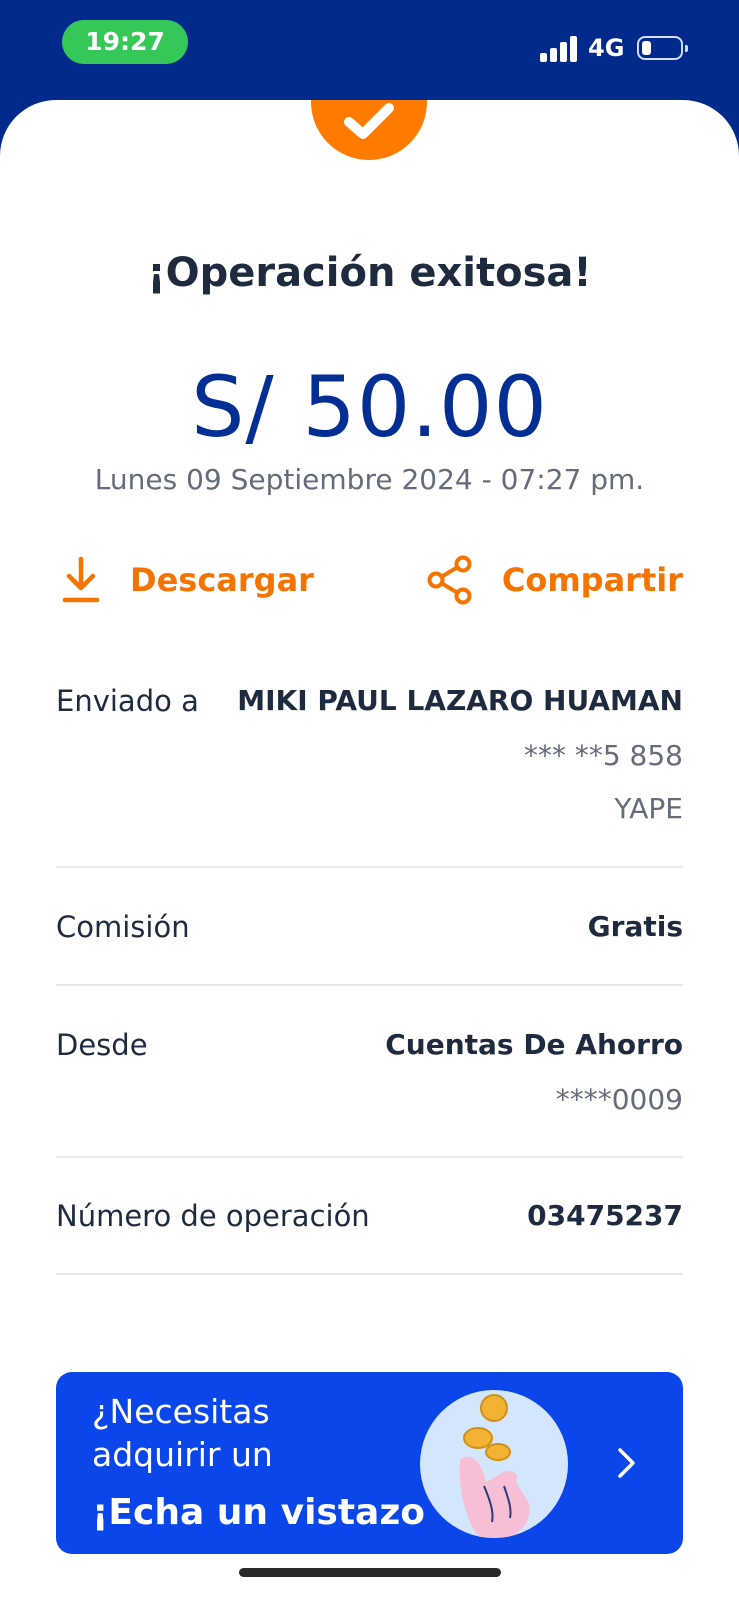 The height and width of the screenshot is (1600, 739). What do you see at coordinates (560, 49) in the screenshot?
I see `cellular-signal-icon` at bounding box center [560, 49].